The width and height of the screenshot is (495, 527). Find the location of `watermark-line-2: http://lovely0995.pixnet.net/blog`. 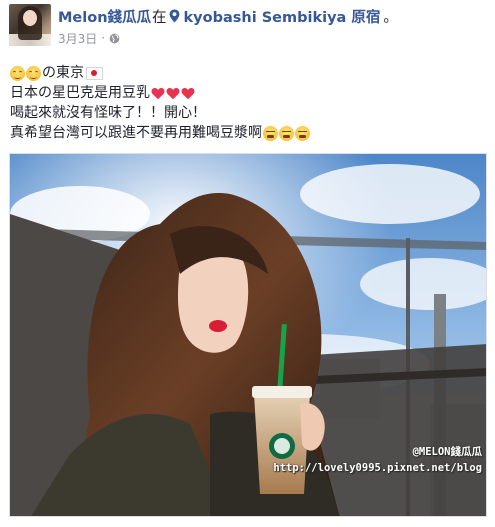

watermark-line-2: http://lovely0995.pixnet.net/blog is located at coordinates (377, 468).